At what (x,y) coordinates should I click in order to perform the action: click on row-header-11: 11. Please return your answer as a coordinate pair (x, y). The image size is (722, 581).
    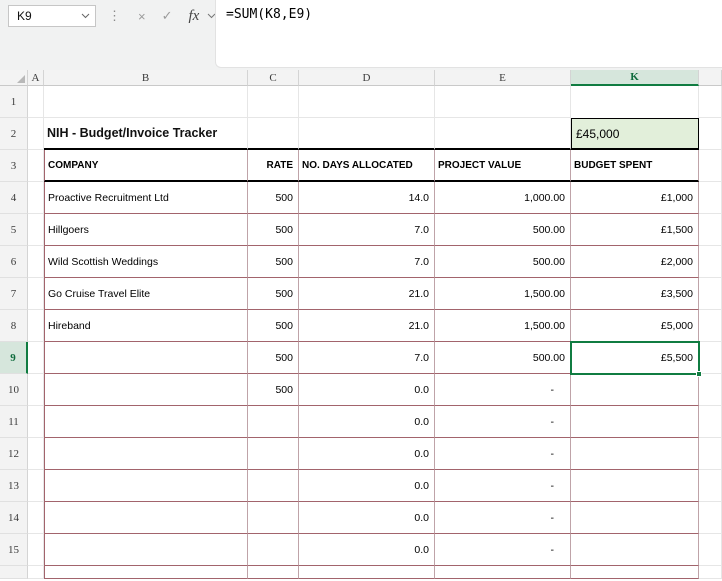
    Looking at the image, I should click on (14, 422).